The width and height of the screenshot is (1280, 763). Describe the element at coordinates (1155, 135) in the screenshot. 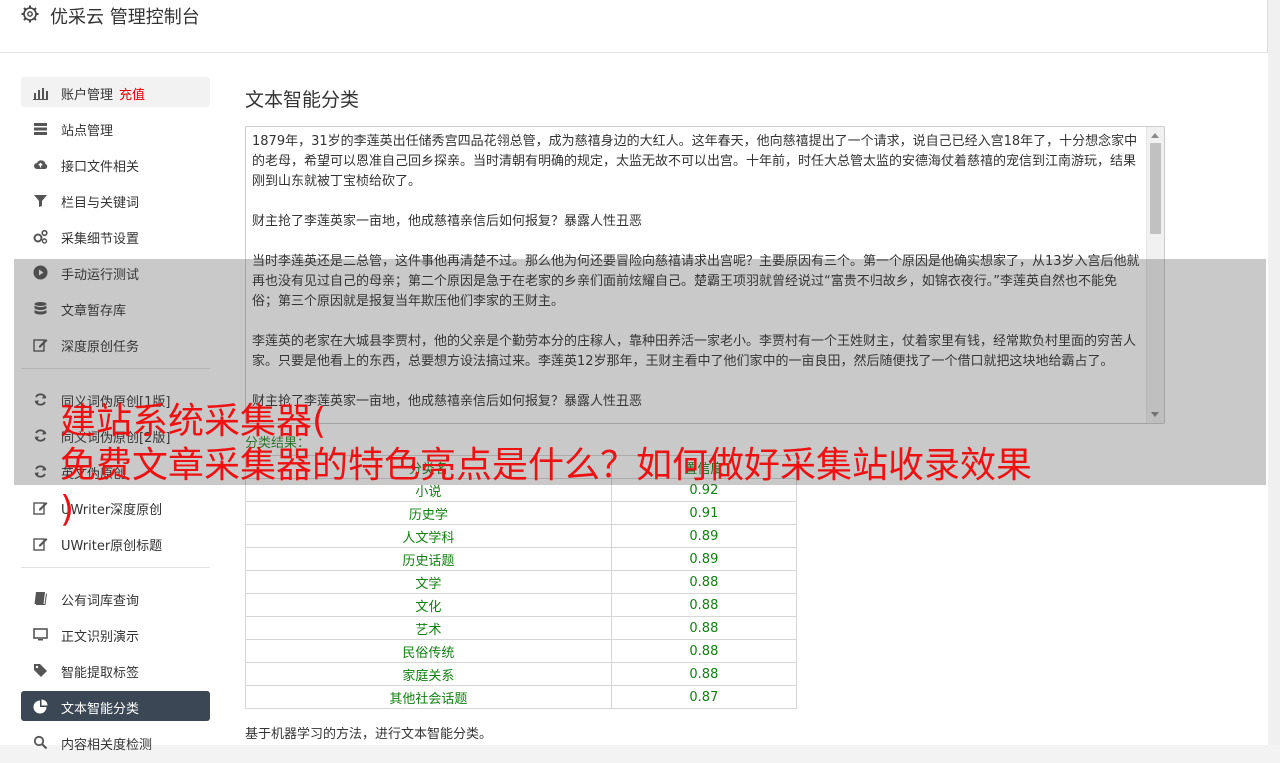

I see `scroll-up-icon` at that location.